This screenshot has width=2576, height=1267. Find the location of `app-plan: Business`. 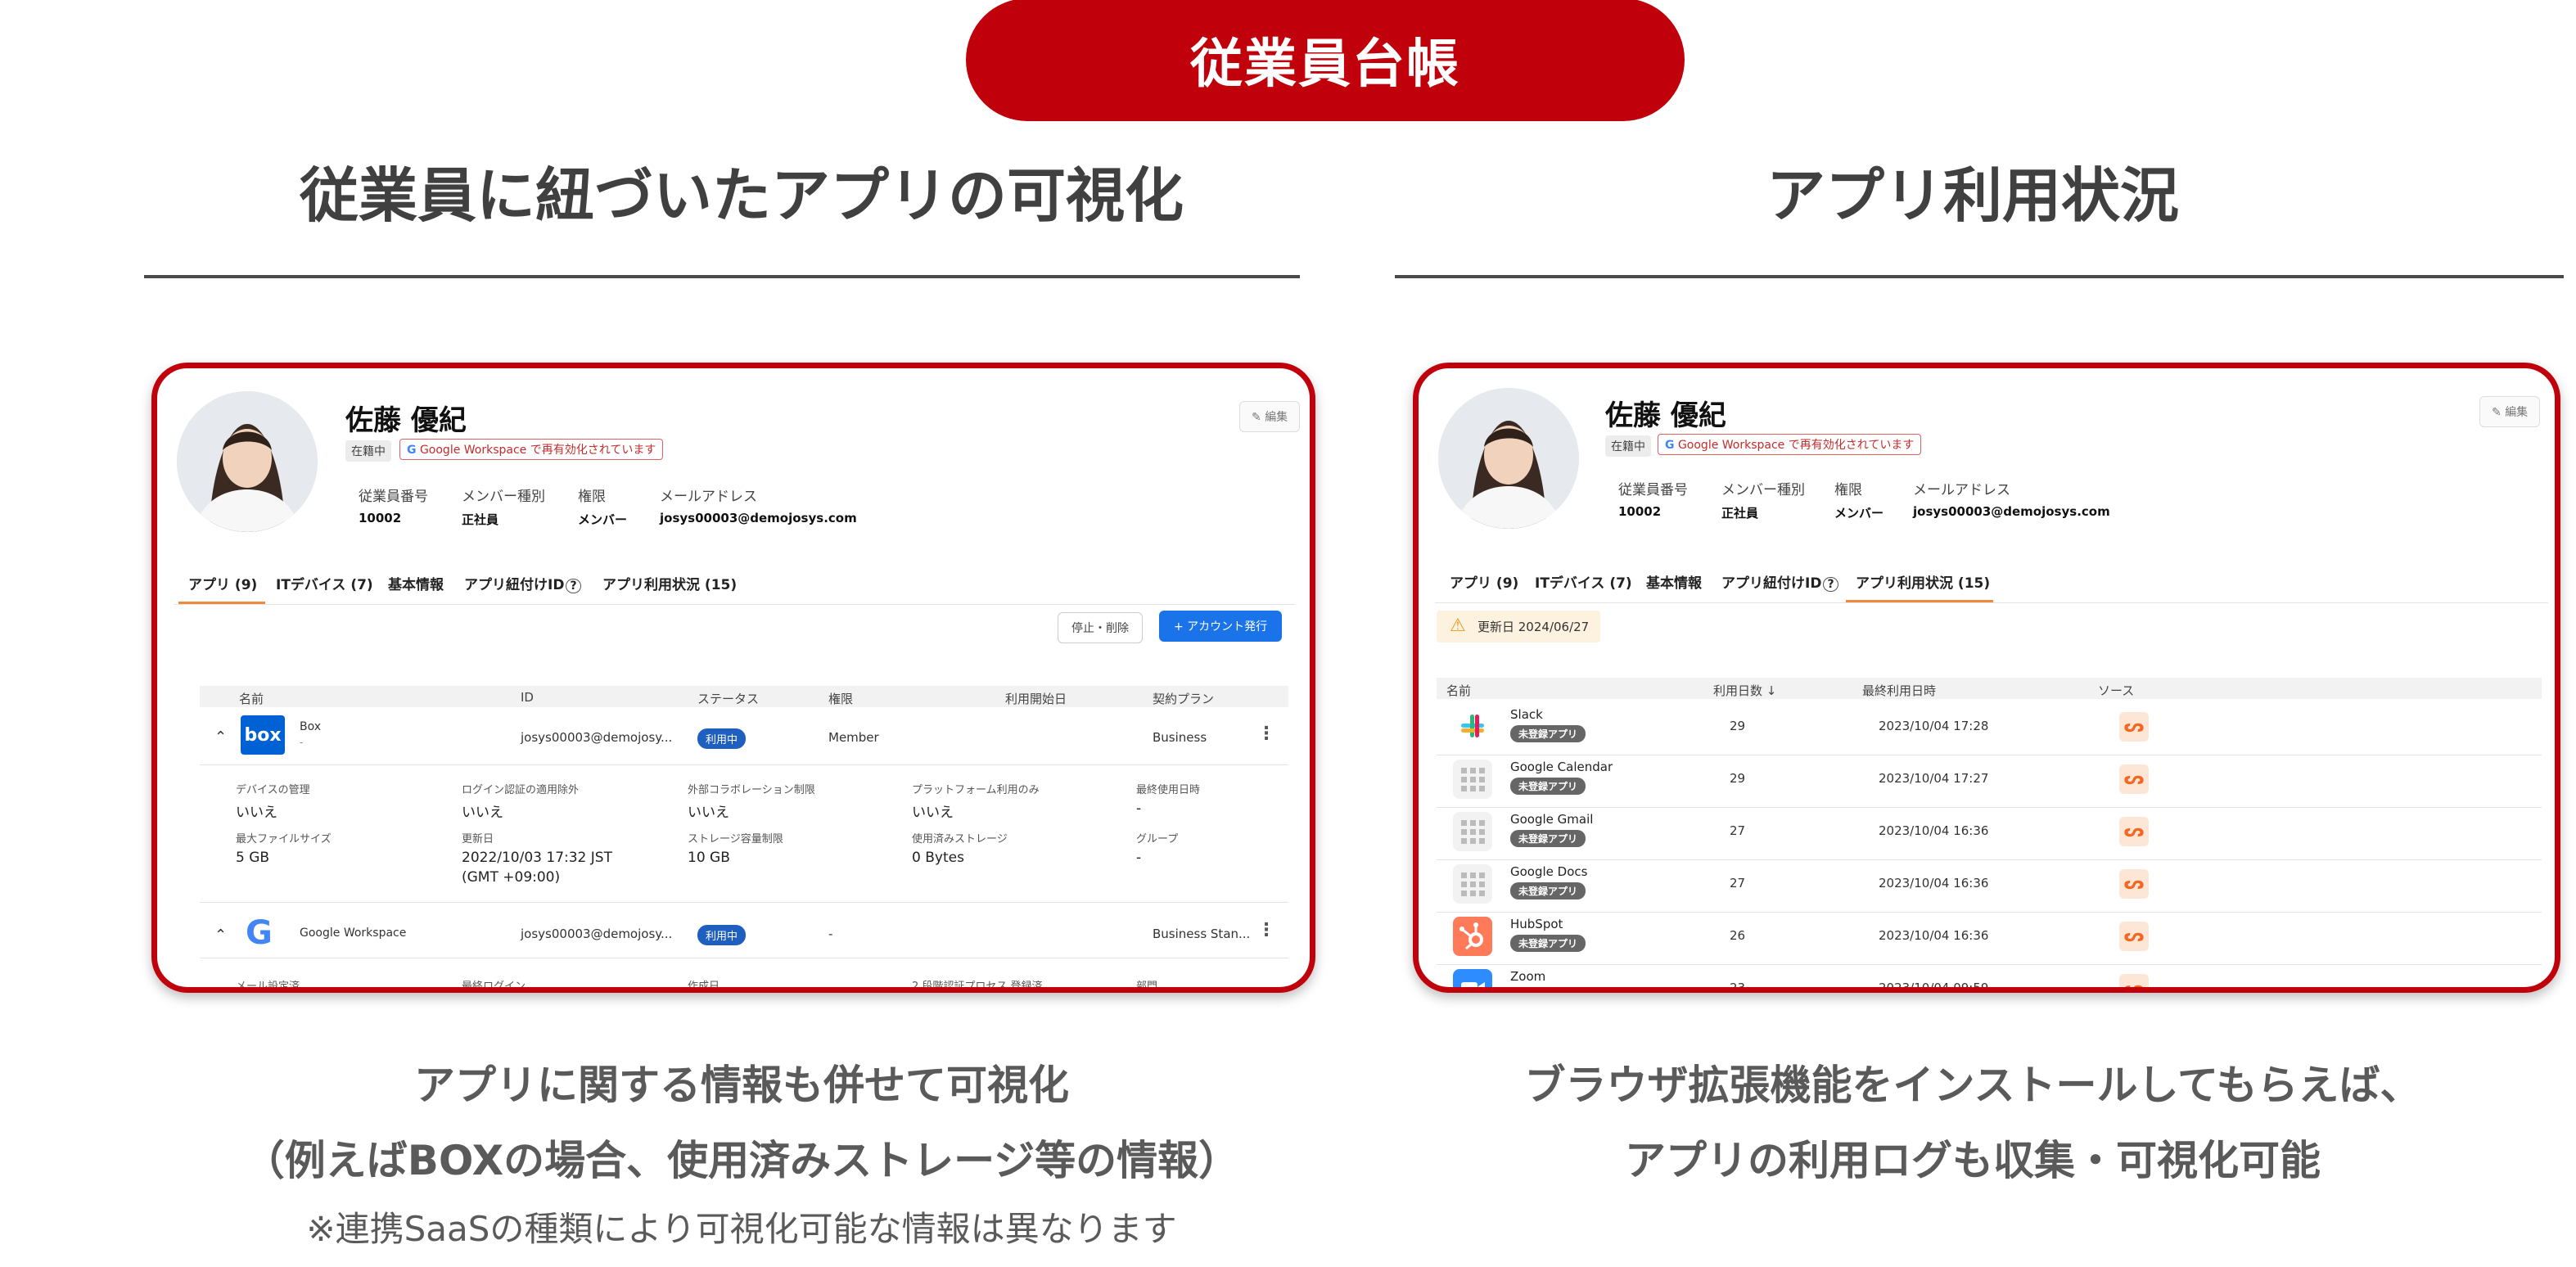

app-plan: Business is located at coordinates (1180, 737).